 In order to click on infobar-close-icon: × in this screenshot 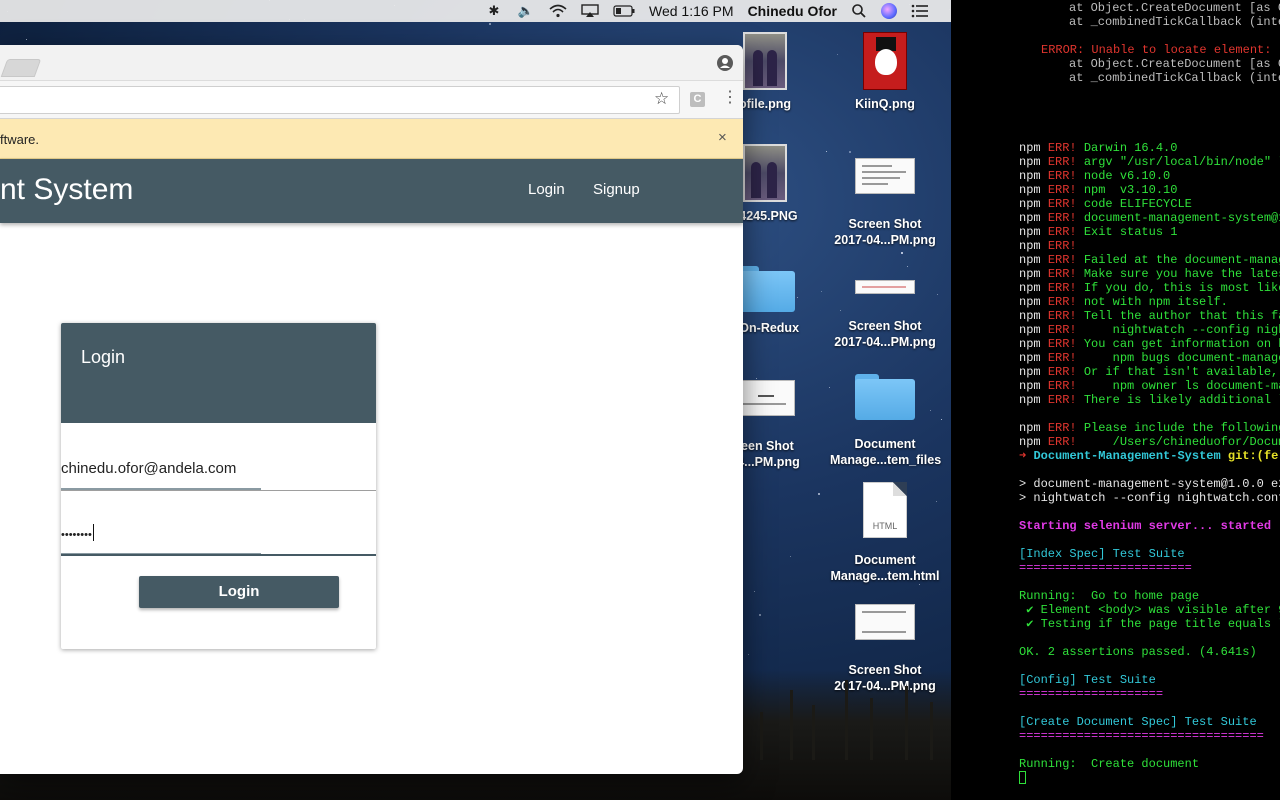, I will do `click(722, 137)`.